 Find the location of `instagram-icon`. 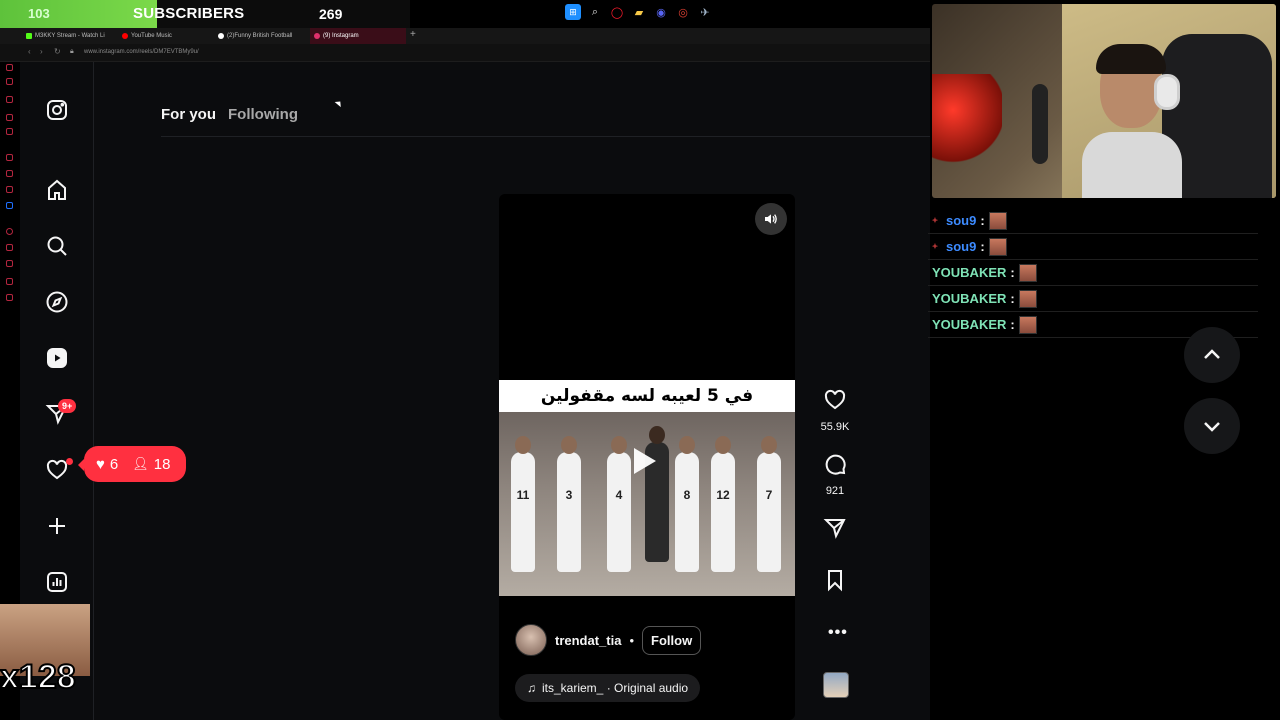

instagram-icon is located at coordinates (317, 36).